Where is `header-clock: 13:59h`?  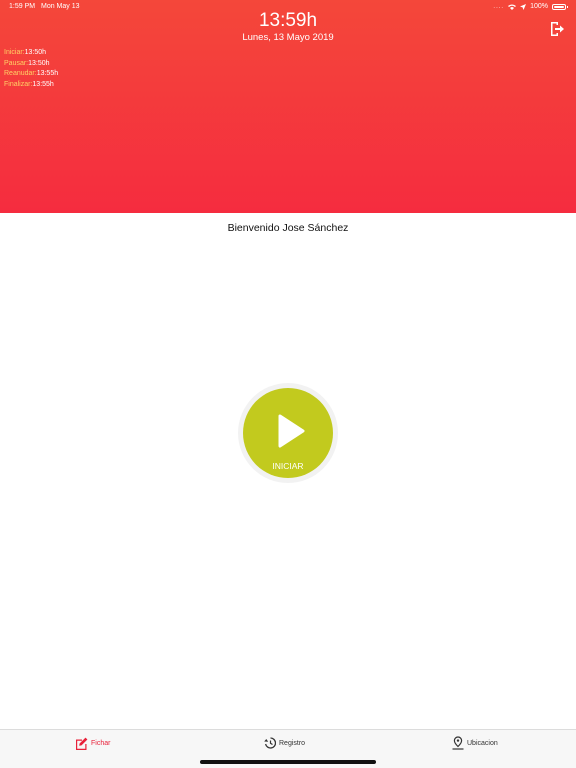
header-clock: 13:59h is located at coordinates (288, 20).